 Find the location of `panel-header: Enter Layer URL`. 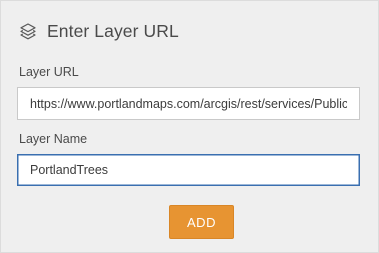

panel-header: Enter Layer URL is located at coordinates (99, 31).